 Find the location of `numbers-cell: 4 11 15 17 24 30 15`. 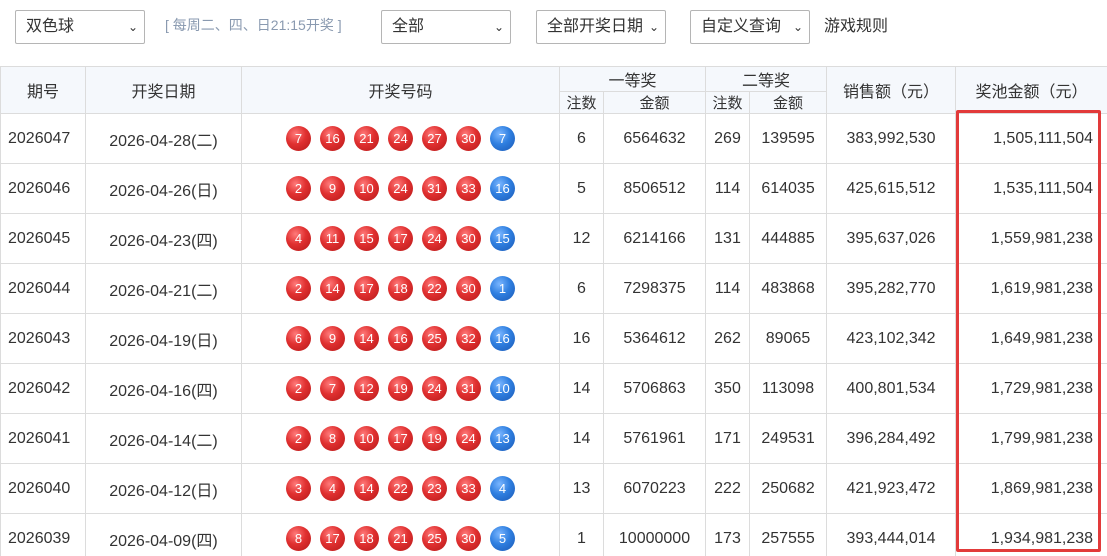

numbers-cell: 4 11 15 17 24 30 15 is located at coordinates (400, 238).